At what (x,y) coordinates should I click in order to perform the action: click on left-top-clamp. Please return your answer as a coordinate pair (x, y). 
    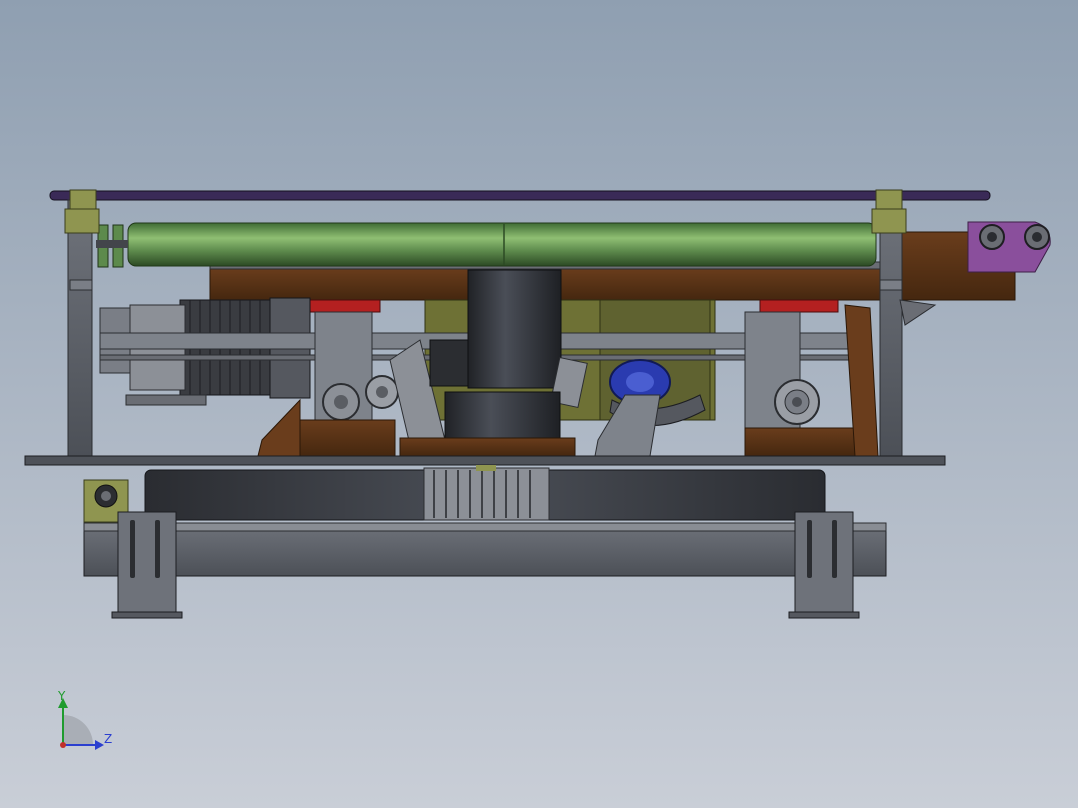
    Looking at the image, I should click on (83, 200).